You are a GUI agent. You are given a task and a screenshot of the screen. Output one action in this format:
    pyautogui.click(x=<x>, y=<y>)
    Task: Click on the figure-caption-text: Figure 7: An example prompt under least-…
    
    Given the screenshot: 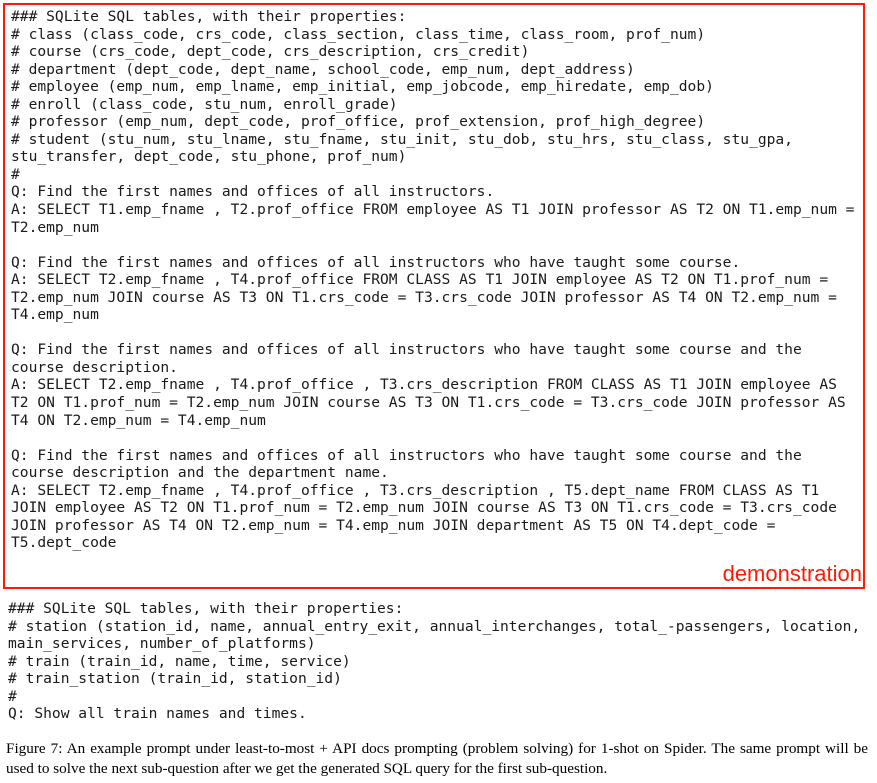 What is the action you would take?
    pyautogui.click(x=437, y=758)
    